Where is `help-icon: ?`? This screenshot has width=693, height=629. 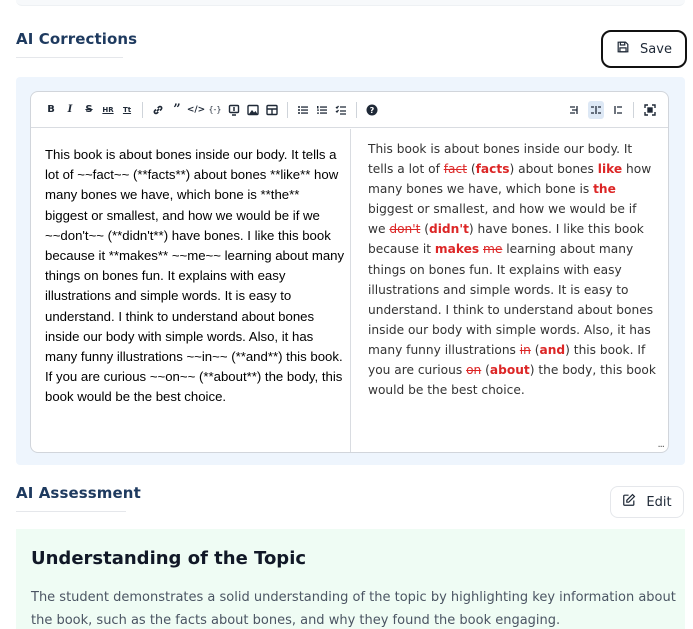 help-icon: ? is located at coordinates (372, 110).